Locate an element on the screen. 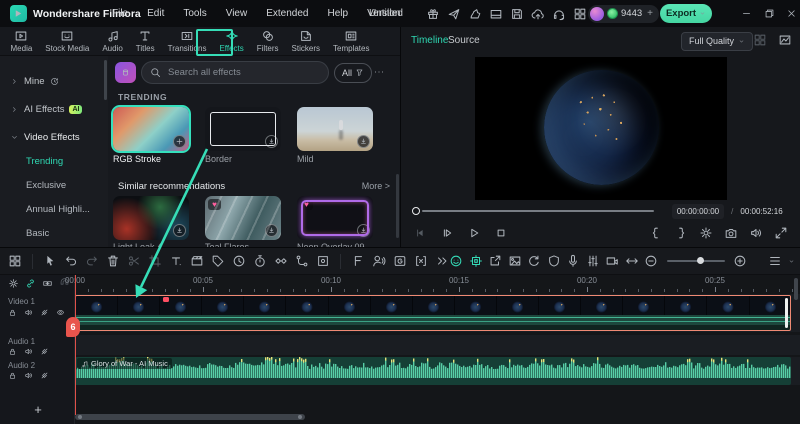  sidebar-item-video-effects: Video Effects is located at coordinates (54, 137).